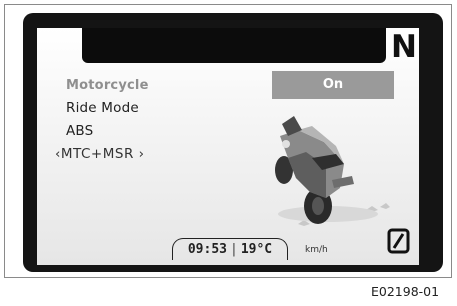 The height and width of the screenshot is (306, 457). What do you see at coordinates (332, 171) in the screenshot?
I see `motorcycle-icon` at bounding box center [332, 171].